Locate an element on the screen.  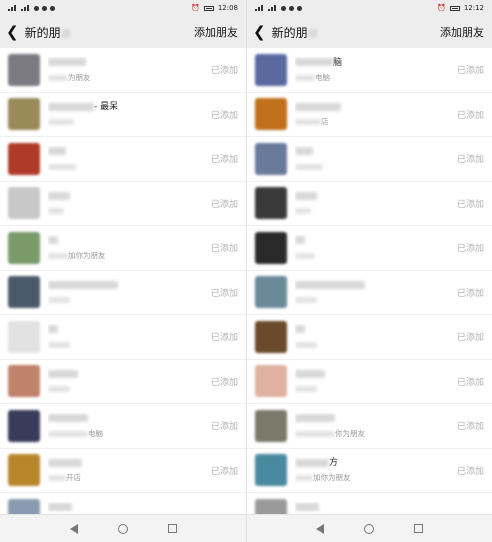
friend-name: 方 is located at coordinates (374, 463).